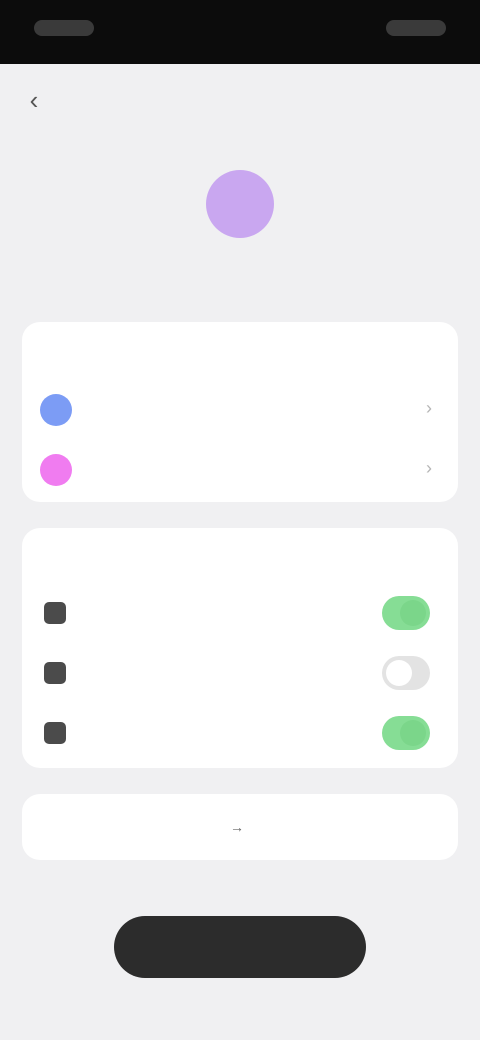 The height and width of the screenshot is (1040, 480). What do you see at coordinates (240, 32) in the screenshot?
I see `status-bar` at bounding box center [240, 32].